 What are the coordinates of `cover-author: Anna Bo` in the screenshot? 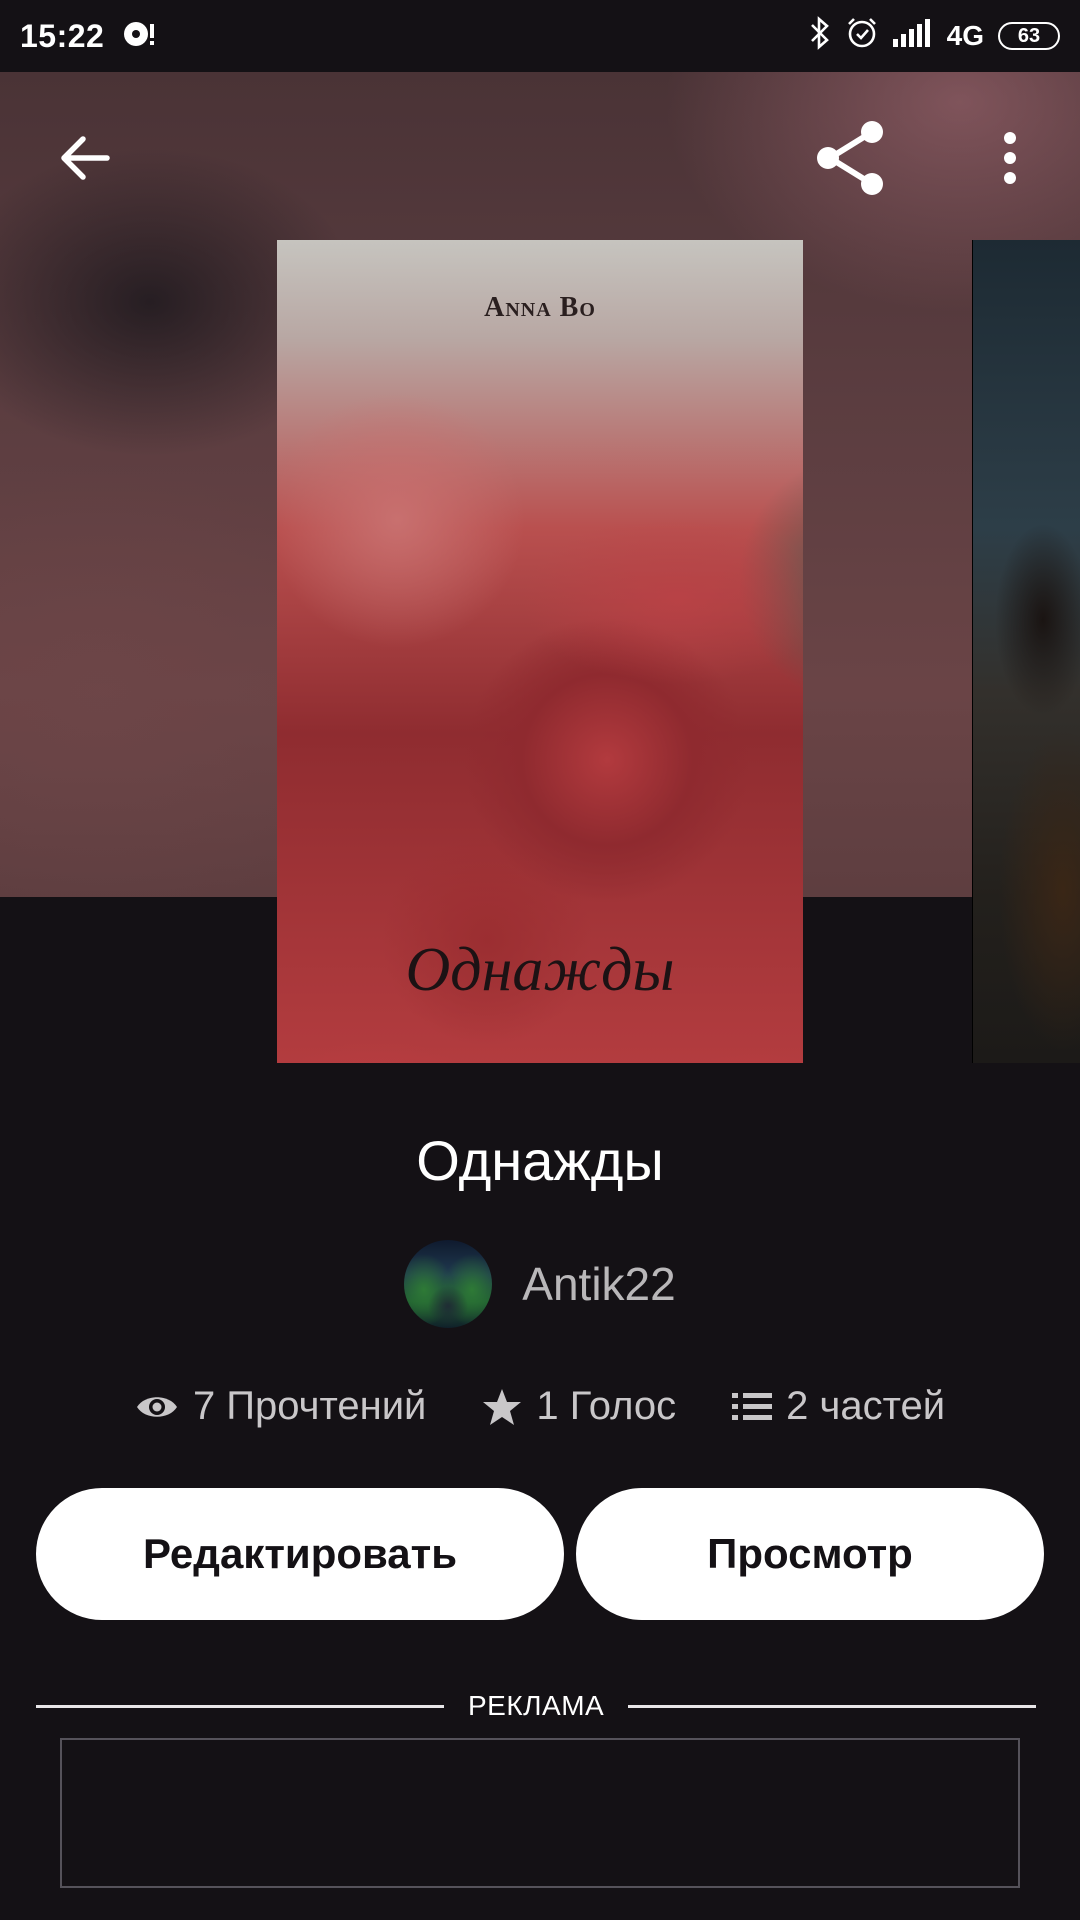 It's located at (540, 307).